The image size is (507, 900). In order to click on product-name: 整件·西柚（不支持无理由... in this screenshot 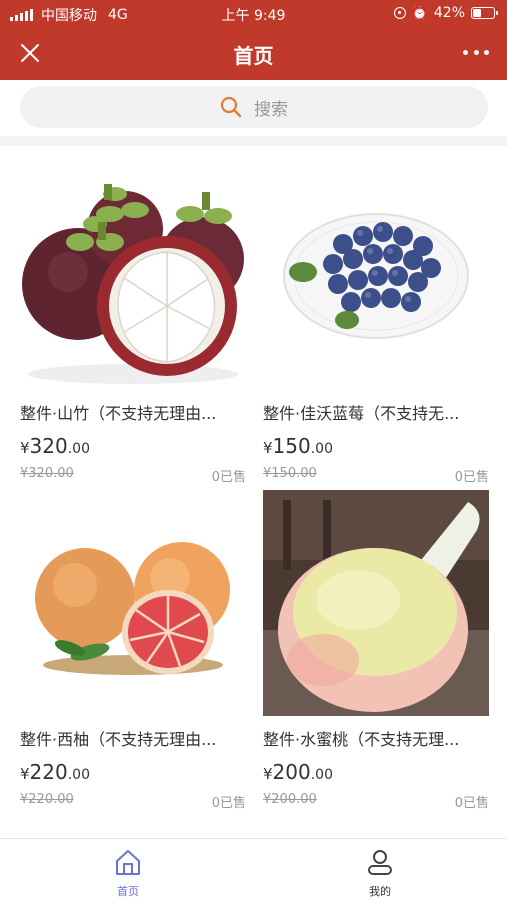, I will do `click(133, 738)`.